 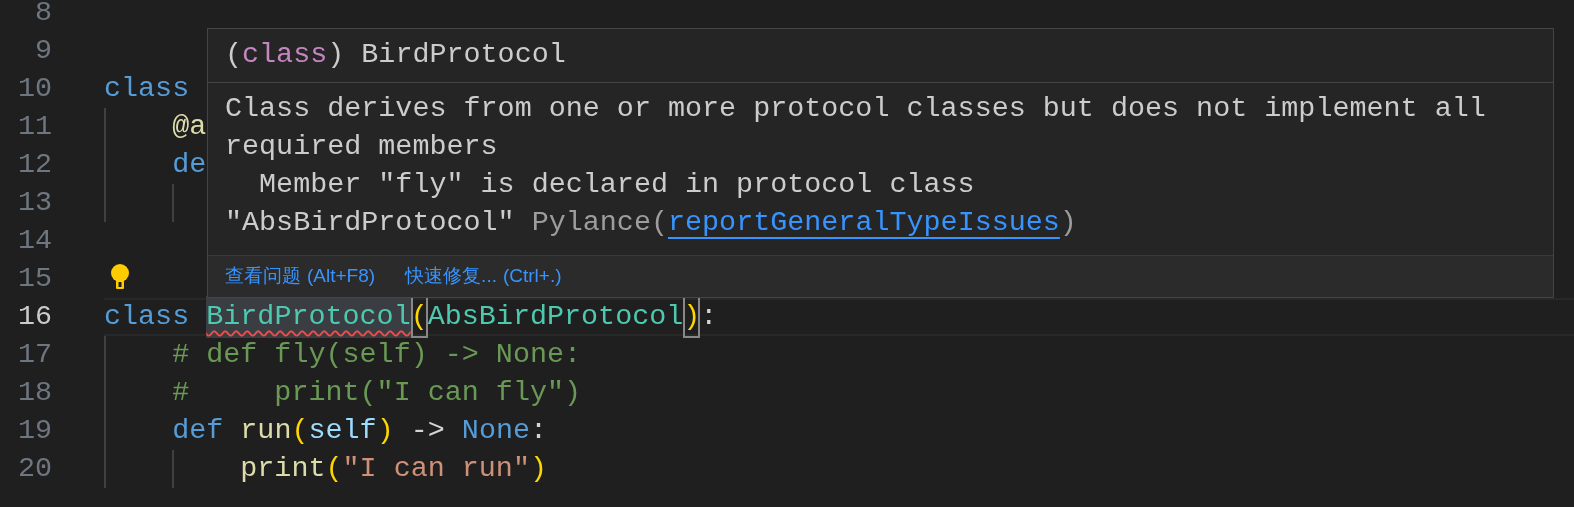 I want to click on diagnostic-message: "AbsBirdProtocol", so click(x=370, y=222).